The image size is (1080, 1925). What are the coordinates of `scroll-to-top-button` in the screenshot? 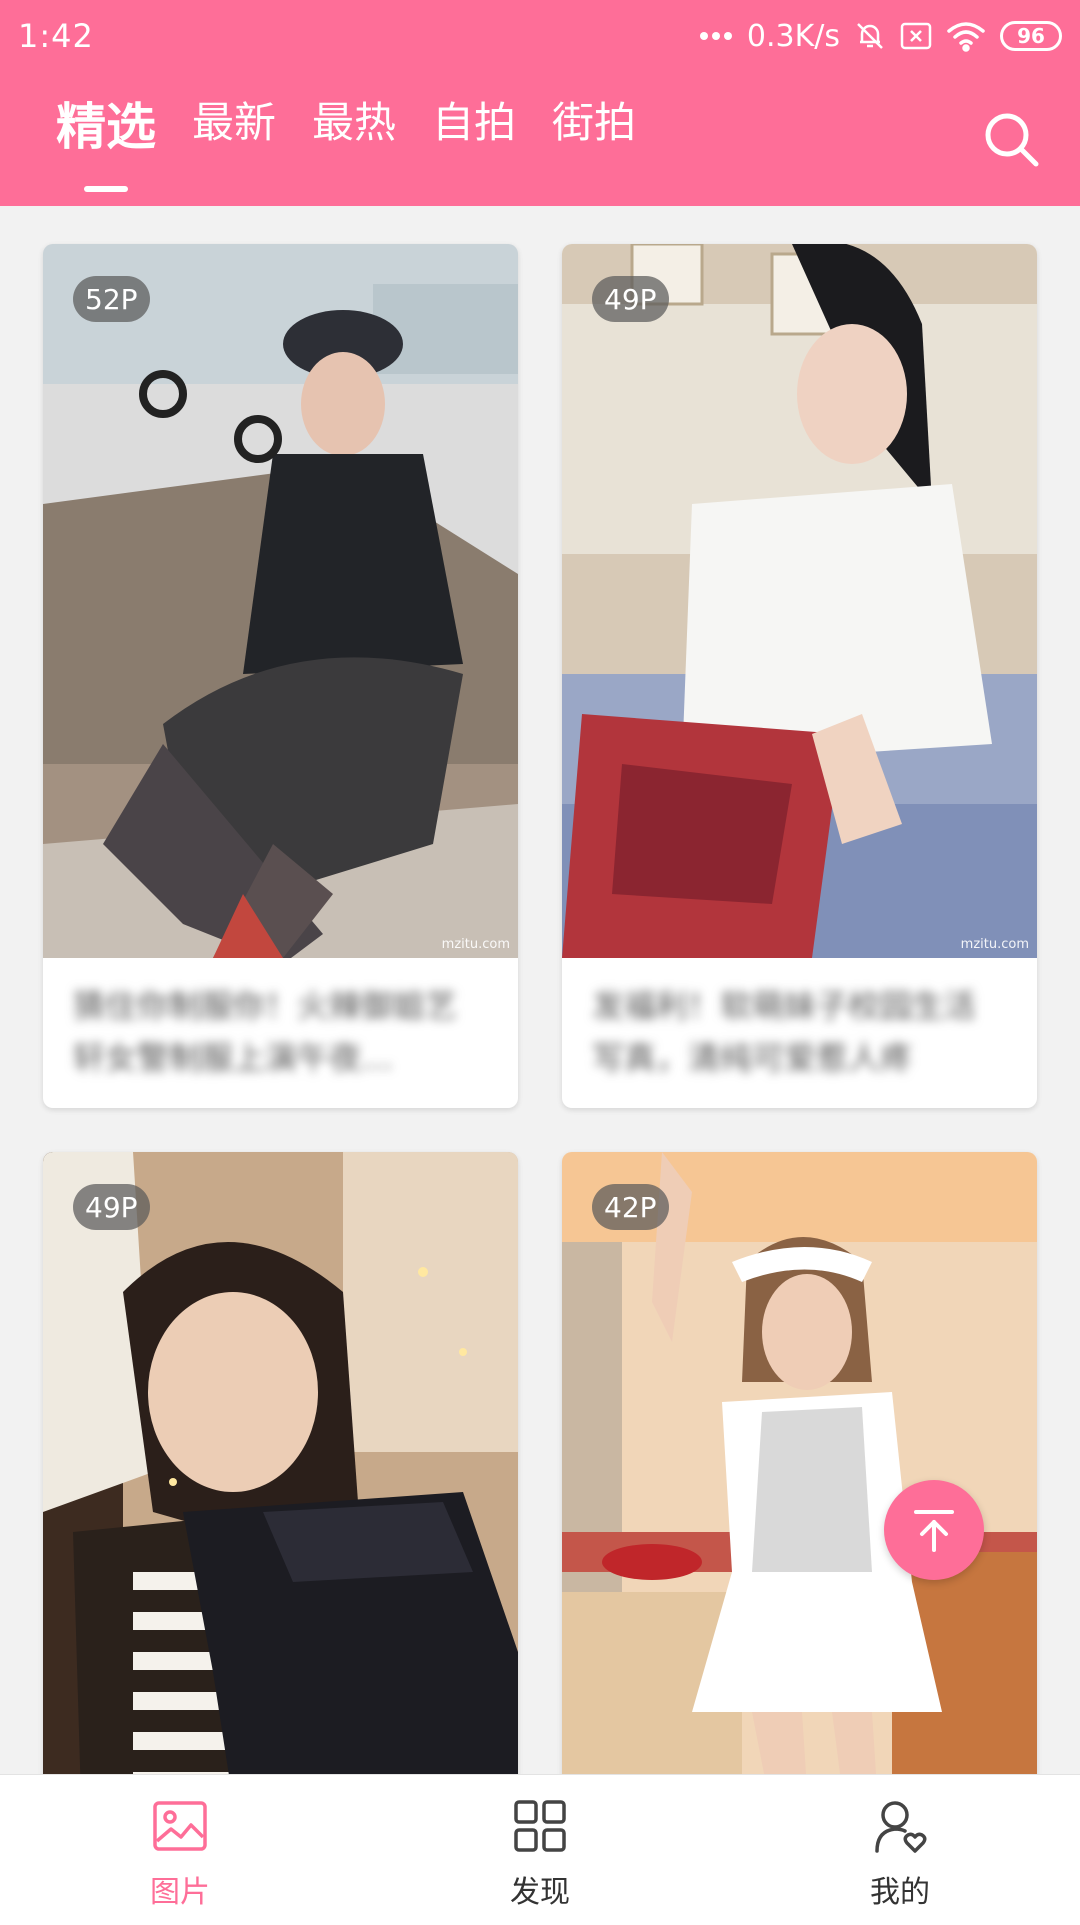 It's located at (934, 1530).